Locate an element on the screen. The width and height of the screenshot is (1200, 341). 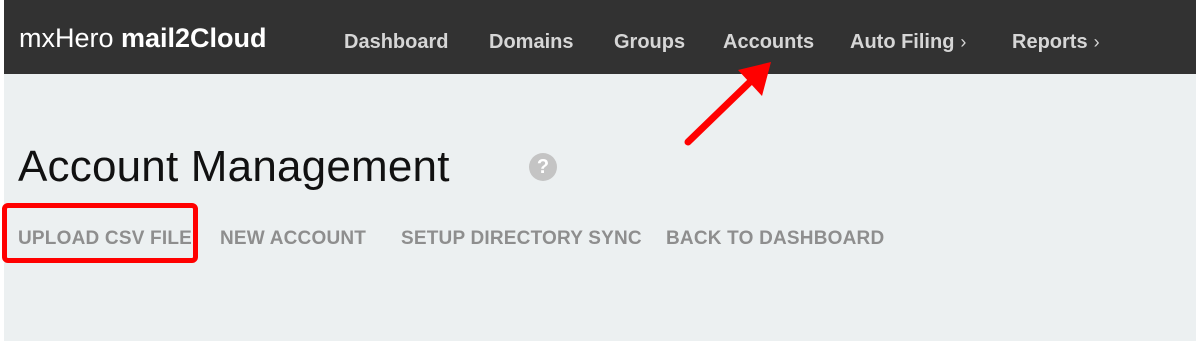
red-arrow-icon is located at coordinates (727, 104).